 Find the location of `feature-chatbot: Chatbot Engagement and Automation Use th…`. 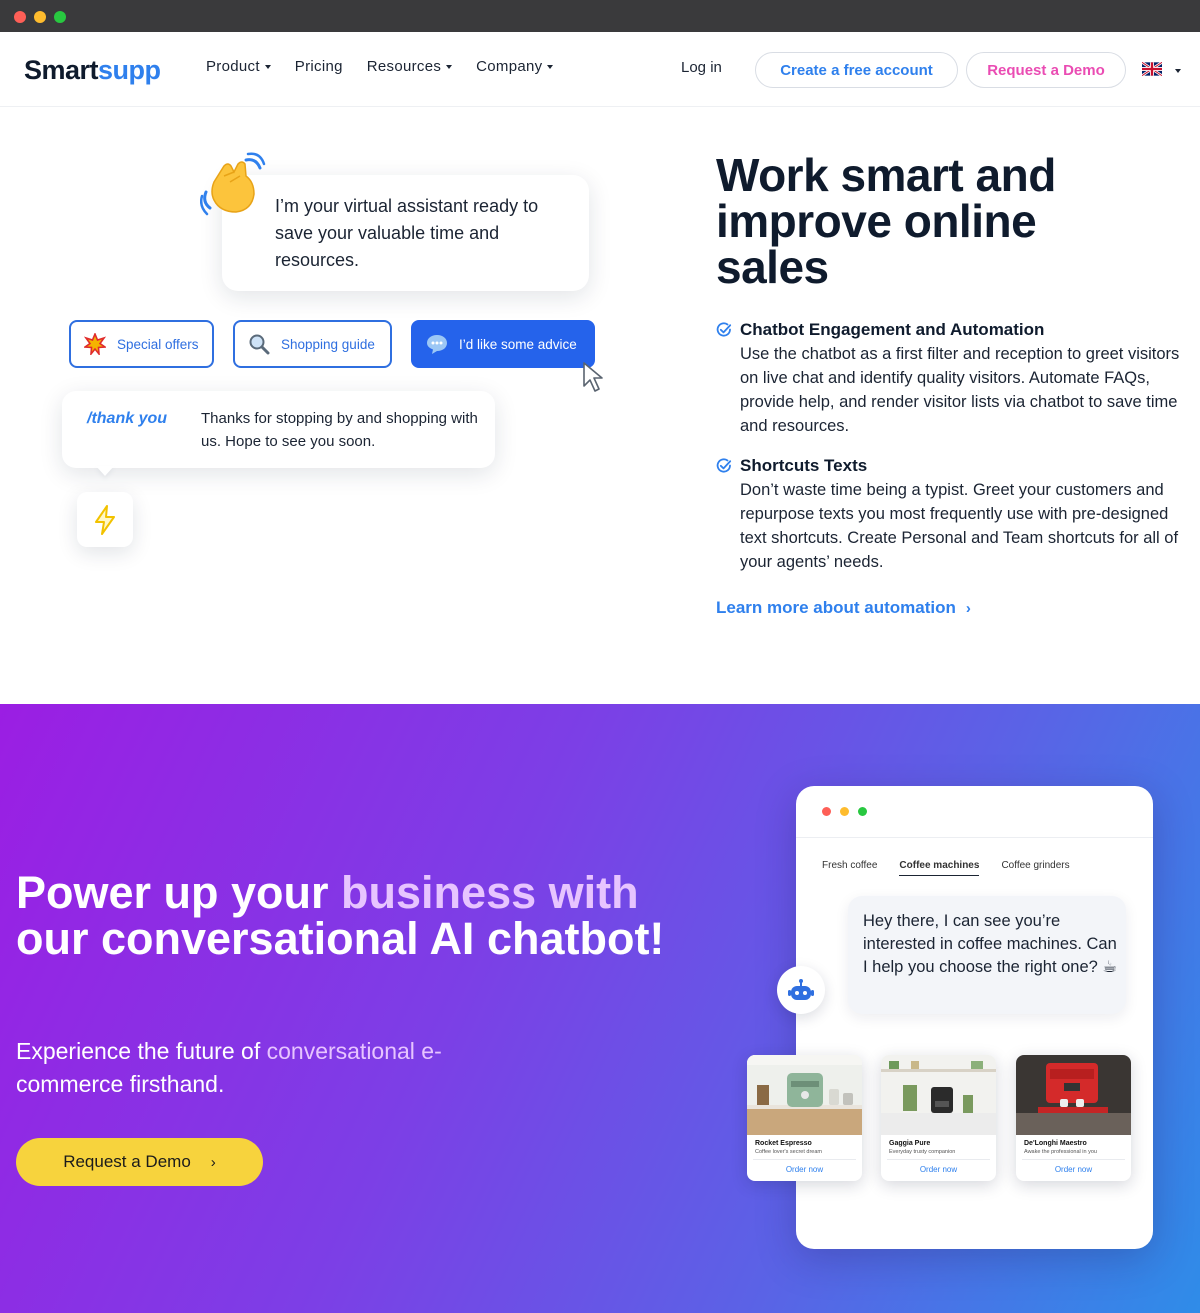

feature-chatbot: Chatbot Engagement and Automation Use th… is located at coordinates (951, 378).